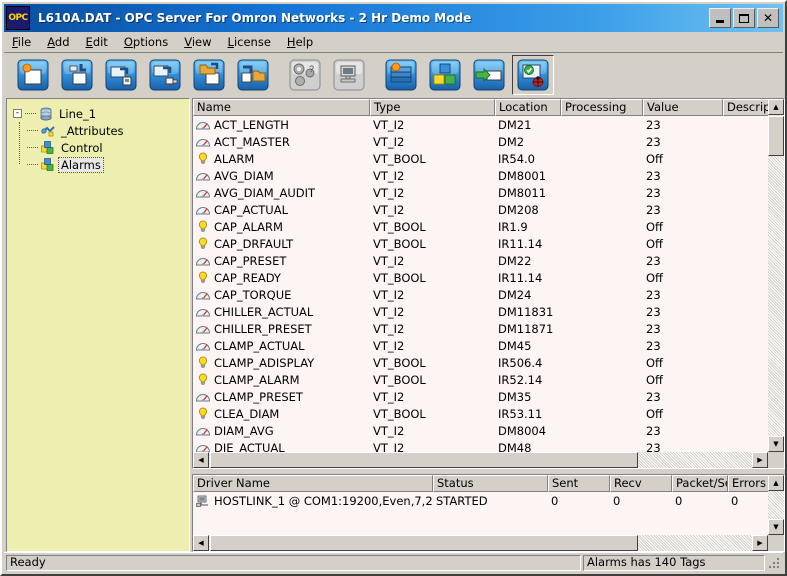  What do you see at coordinates (776, 527) in the screenshot?
I see `driver-scroll-down-button: ▼` at bounding box center [776, 527].